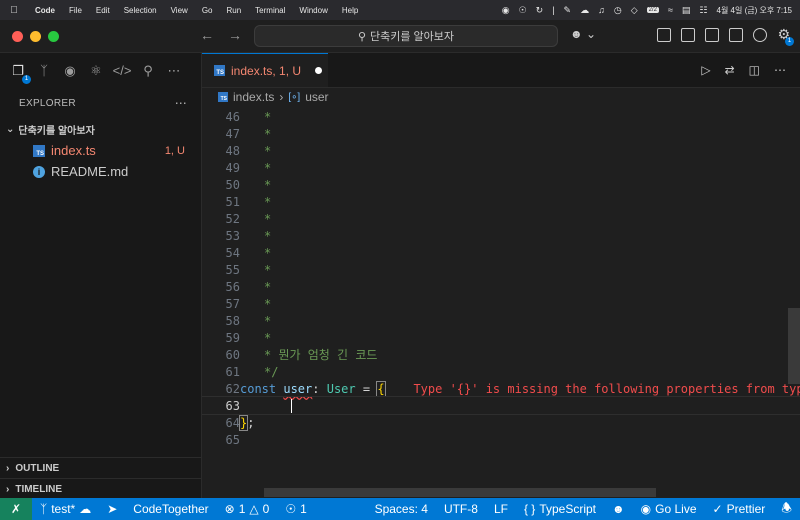 The image size is (800, 520). I want to click on settings-gear-icon: ⚙ 1, so click(785, 36).